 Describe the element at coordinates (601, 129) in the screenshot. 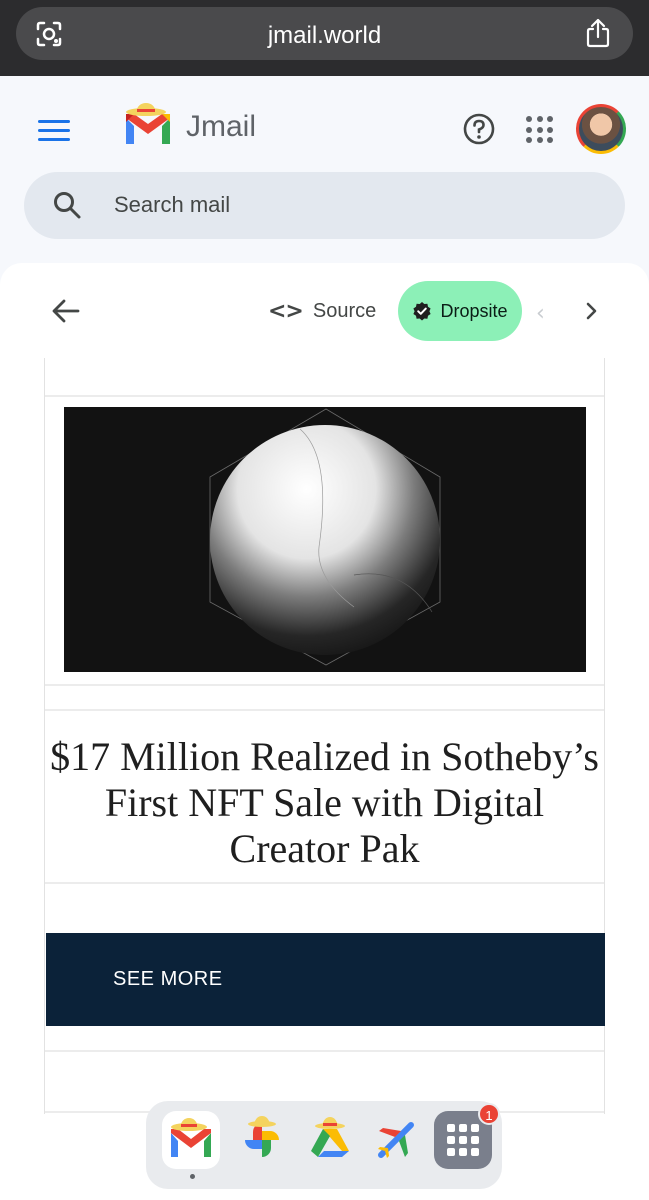

I see `avatar` at that location.